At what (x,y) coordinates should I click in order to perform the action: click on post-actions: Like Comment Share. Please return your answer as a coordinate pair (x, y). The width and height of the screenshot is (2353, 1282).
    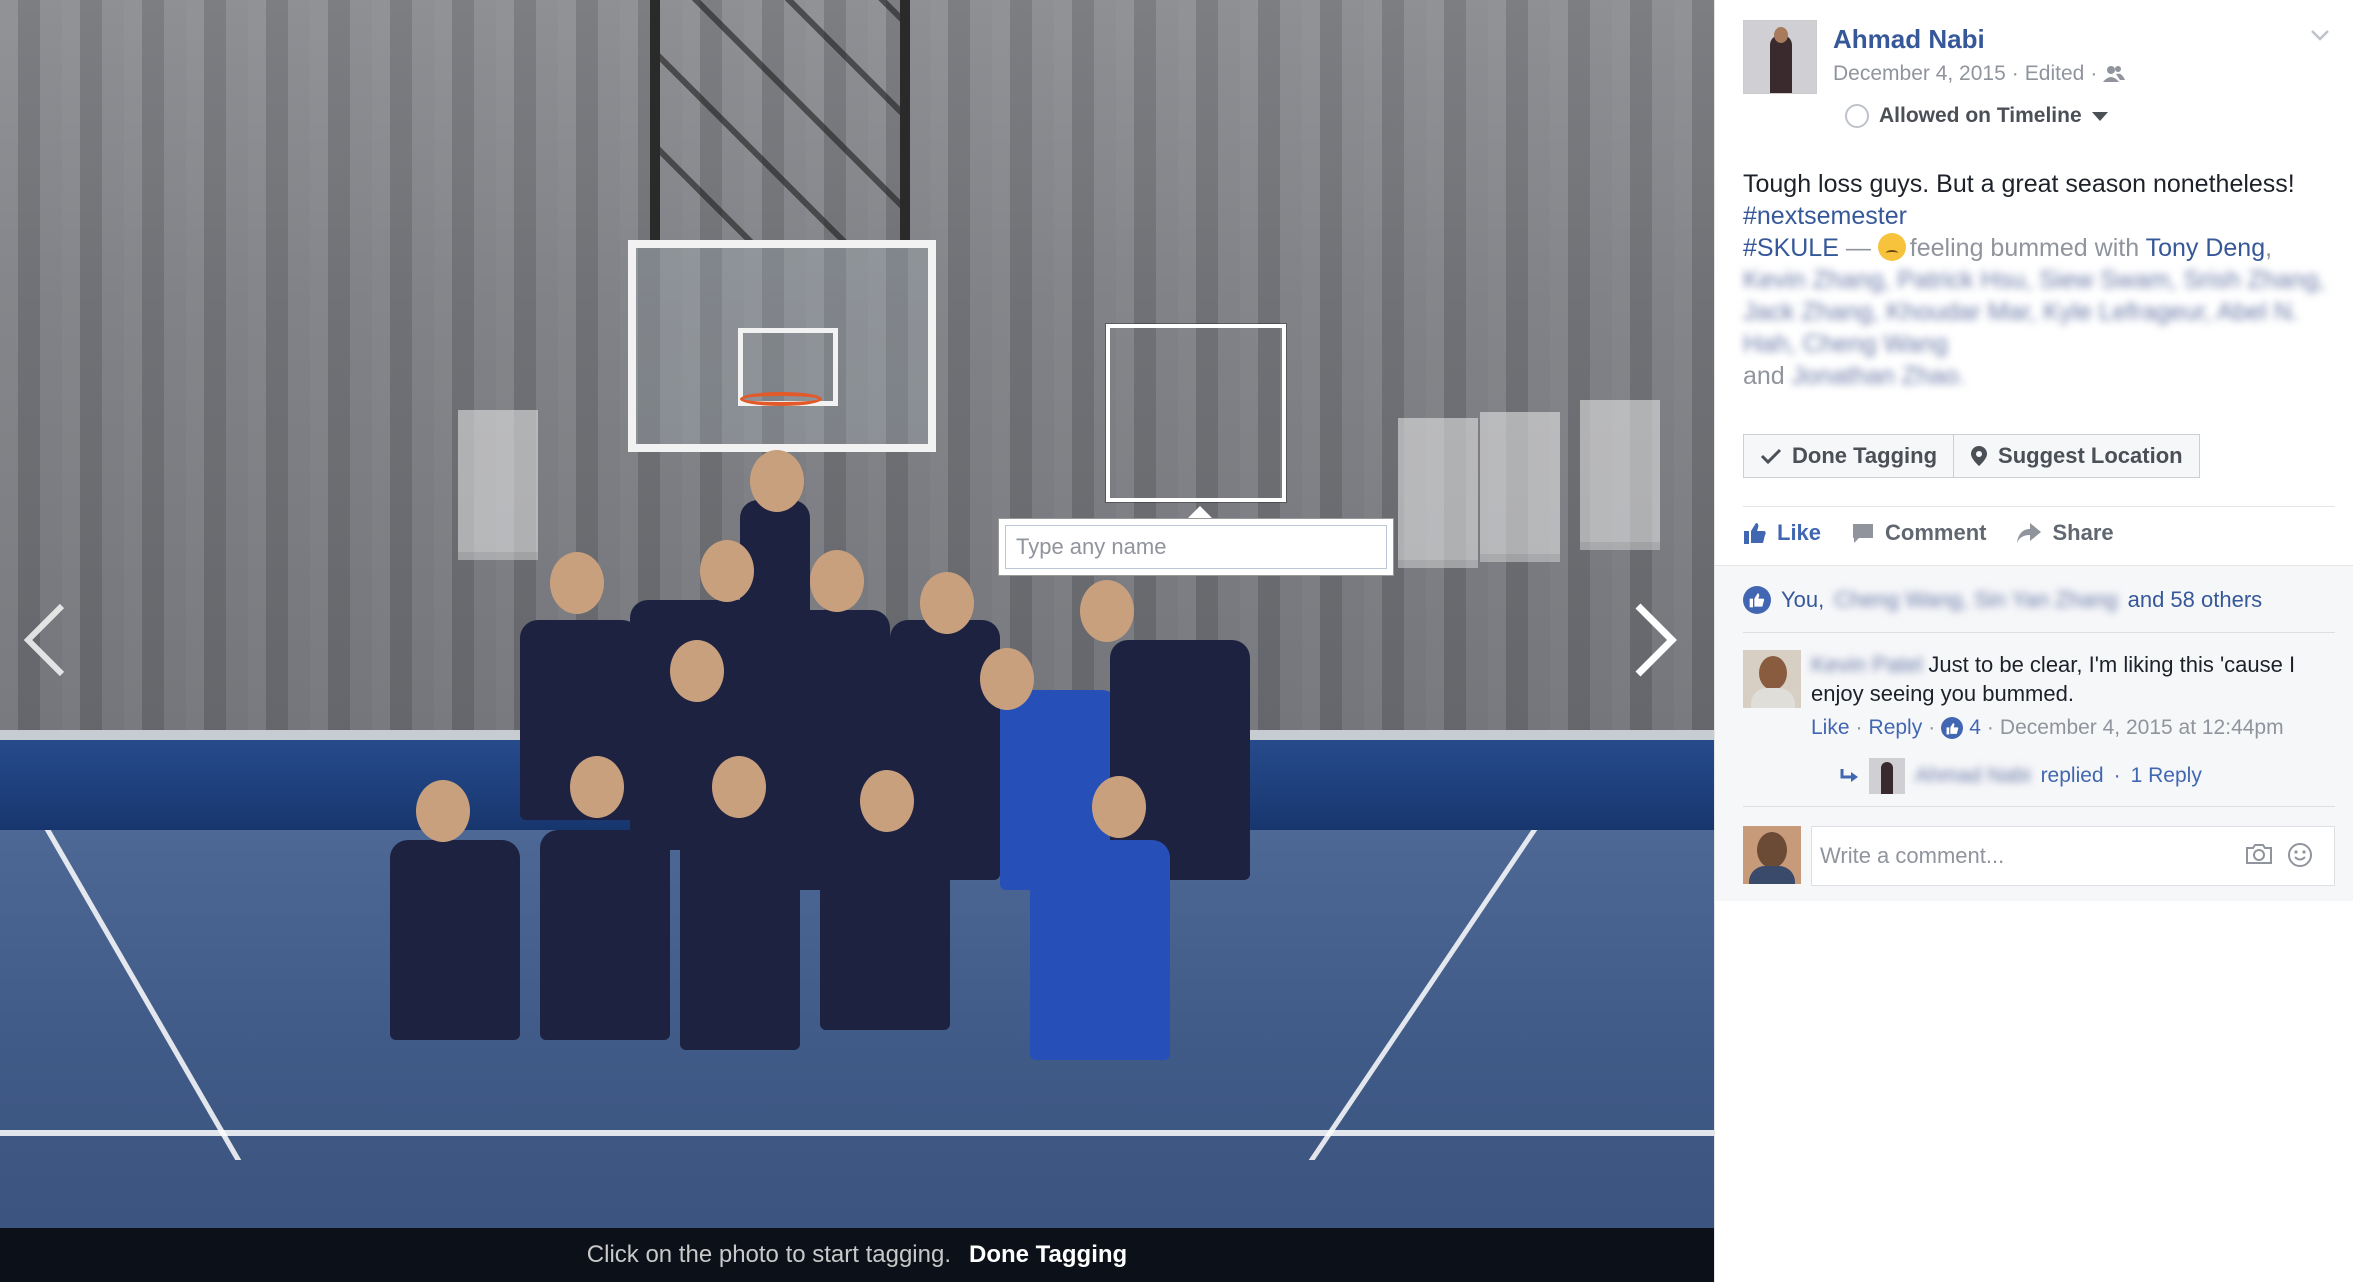
    Looking at the image, I should click on (1928, 533).